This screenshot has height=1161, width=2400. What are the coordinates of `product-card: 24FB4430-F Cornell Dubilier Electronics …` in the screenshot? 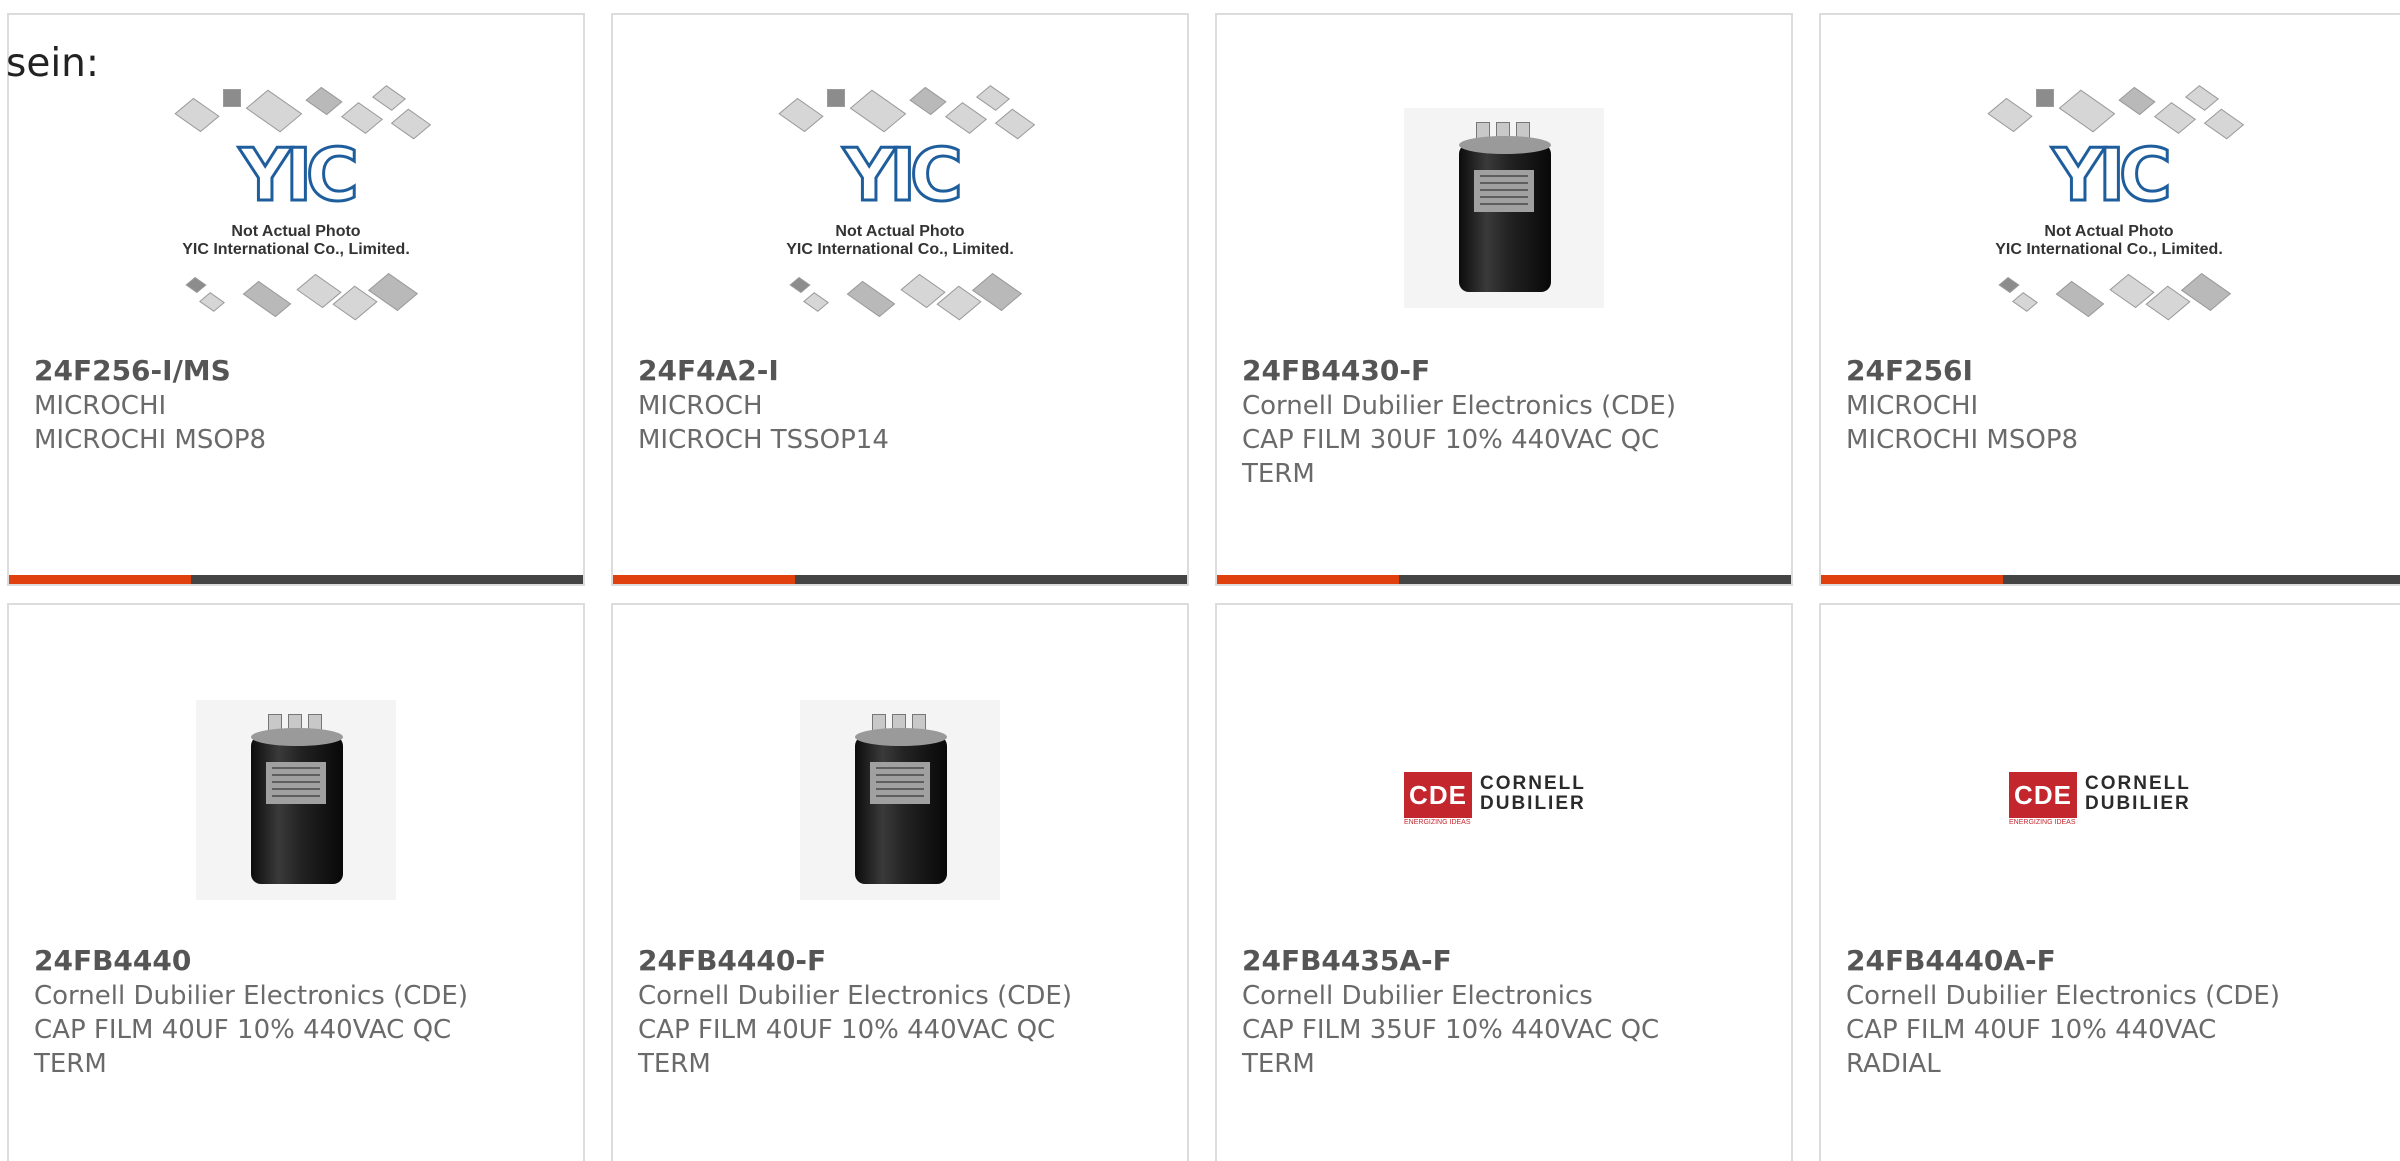 It's located at (1504, 299).